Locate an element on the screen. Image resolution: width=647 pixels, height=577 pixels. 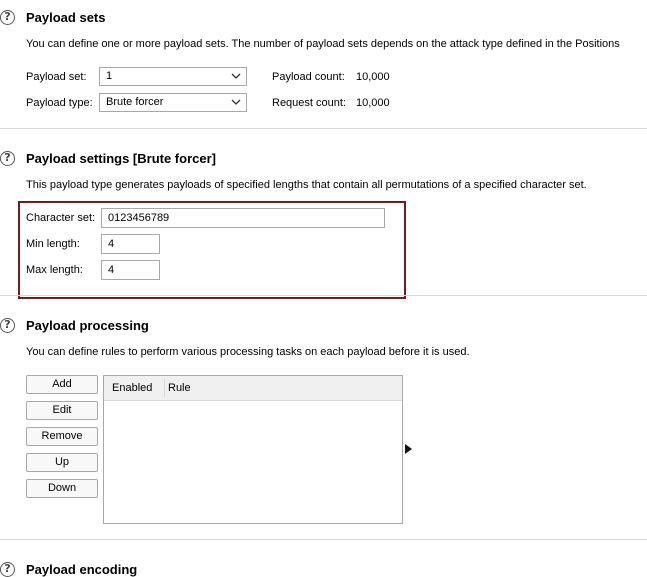
down-button: Down is located at coordinates (62, 488).